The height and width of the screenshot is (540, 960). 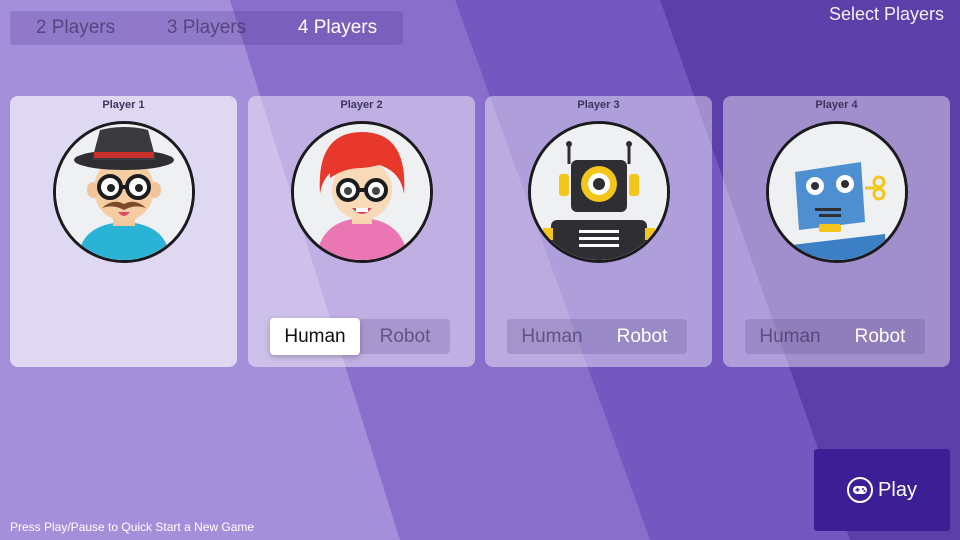 What do you see at coordinates (598, 105) in the screenshot?
I see `player-3-label: Player 3` at bounding box center [598, 105].